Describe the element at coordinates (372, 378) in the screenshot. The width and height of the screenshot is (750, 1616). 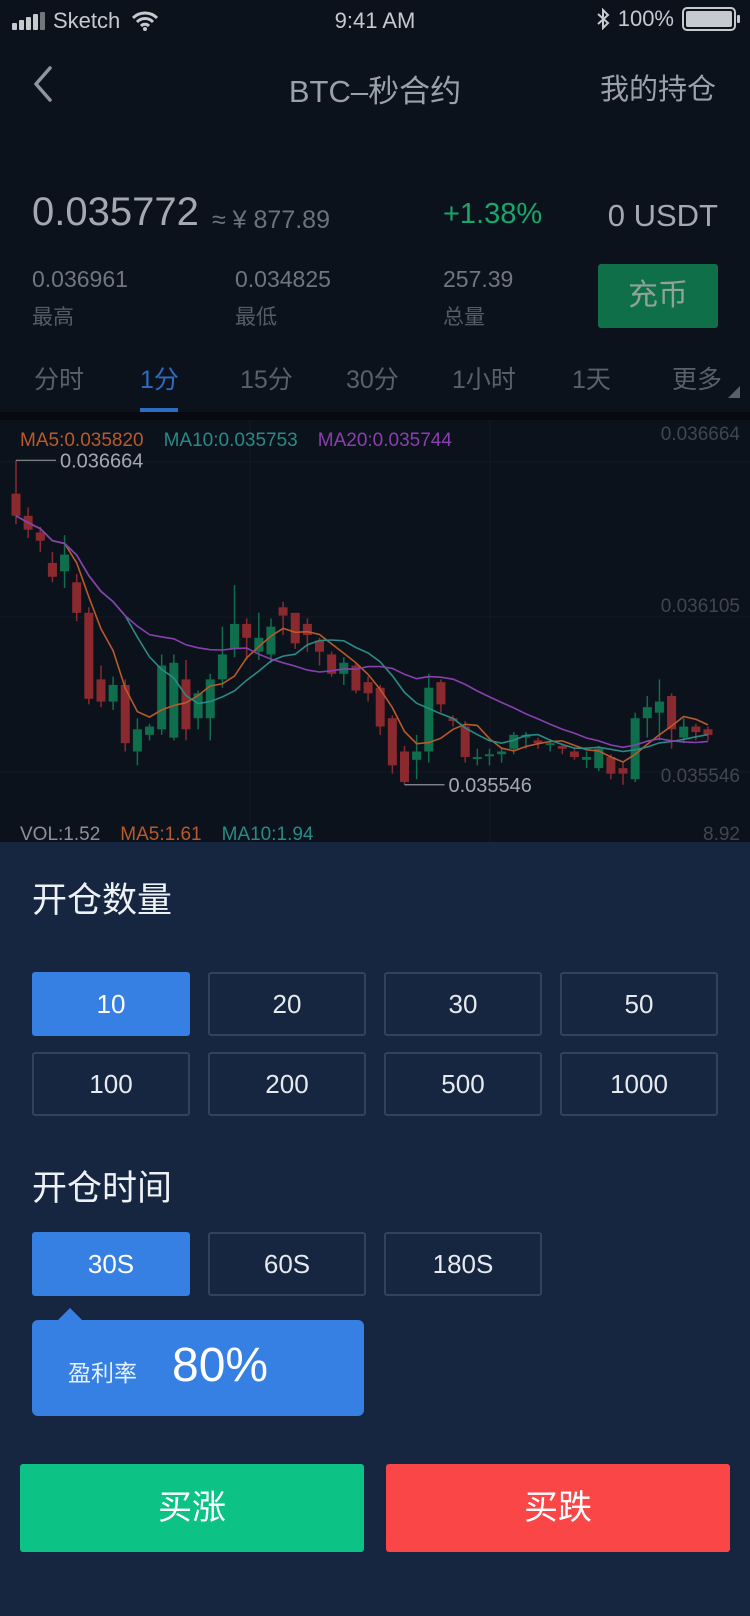
I see `tab-30min: 30分` at that location.